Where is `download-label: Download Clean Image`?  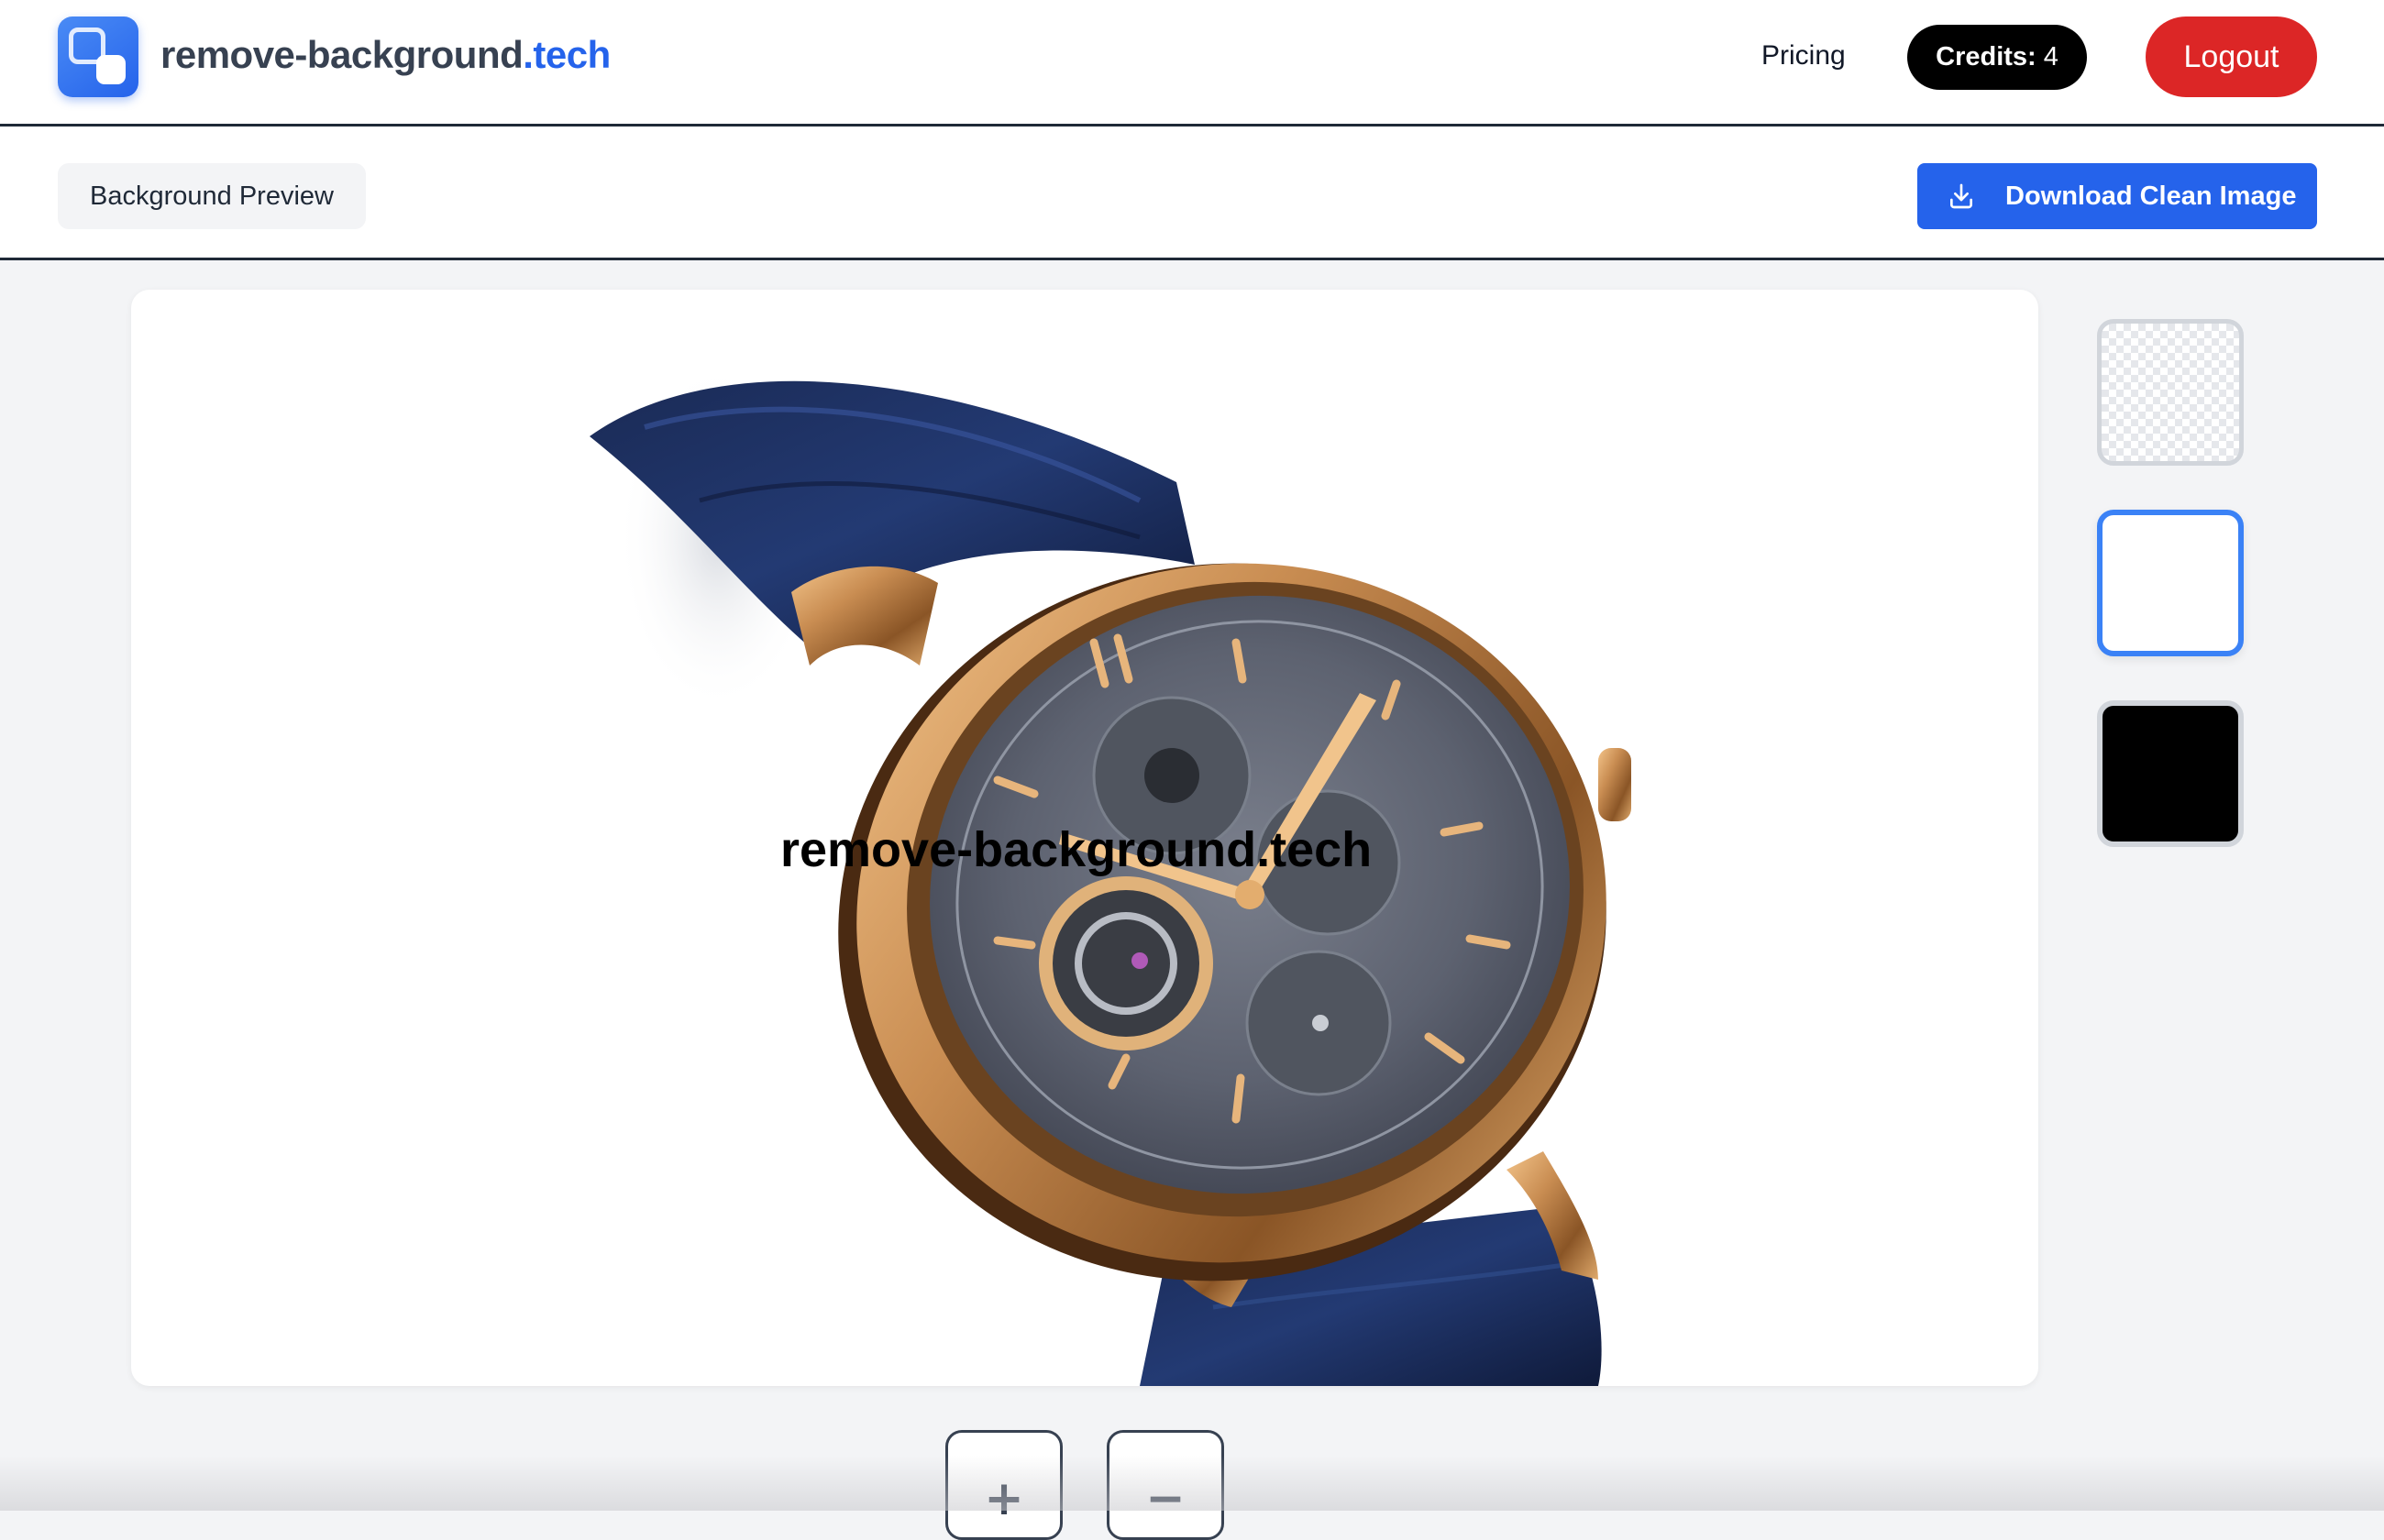 download-label: Download Clean Image is located at coordinates (2151, 196).